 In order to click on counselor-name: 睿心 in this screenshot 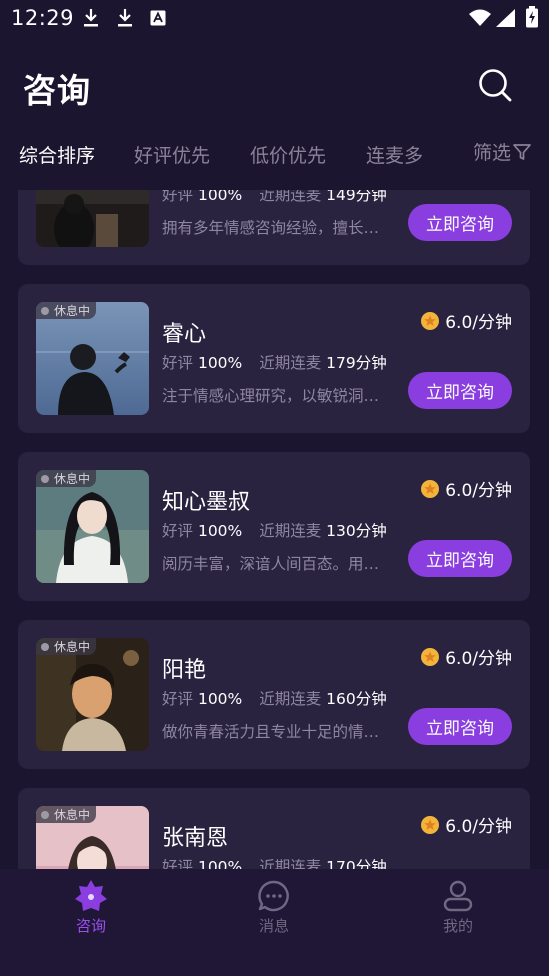, I will do `click(184, 334)`.